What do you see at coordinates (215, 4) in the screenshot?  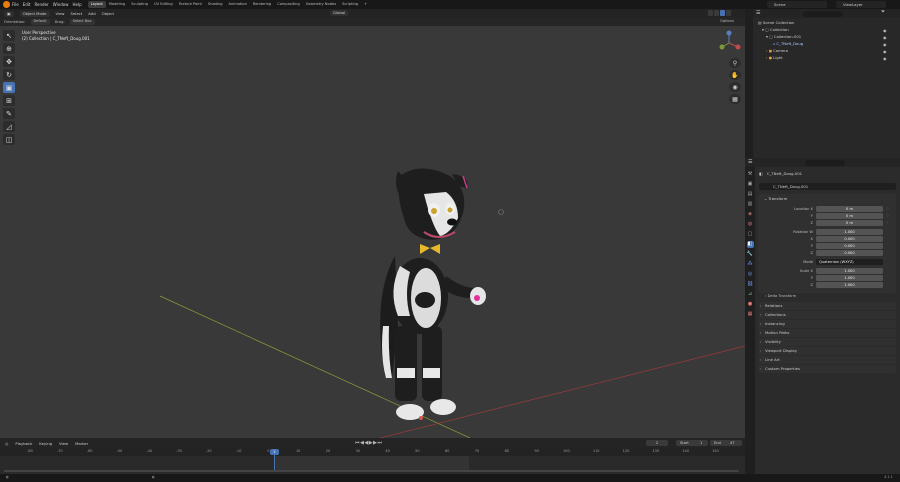 I see `tab-shading: Shading` at bounding box center [215, 4].